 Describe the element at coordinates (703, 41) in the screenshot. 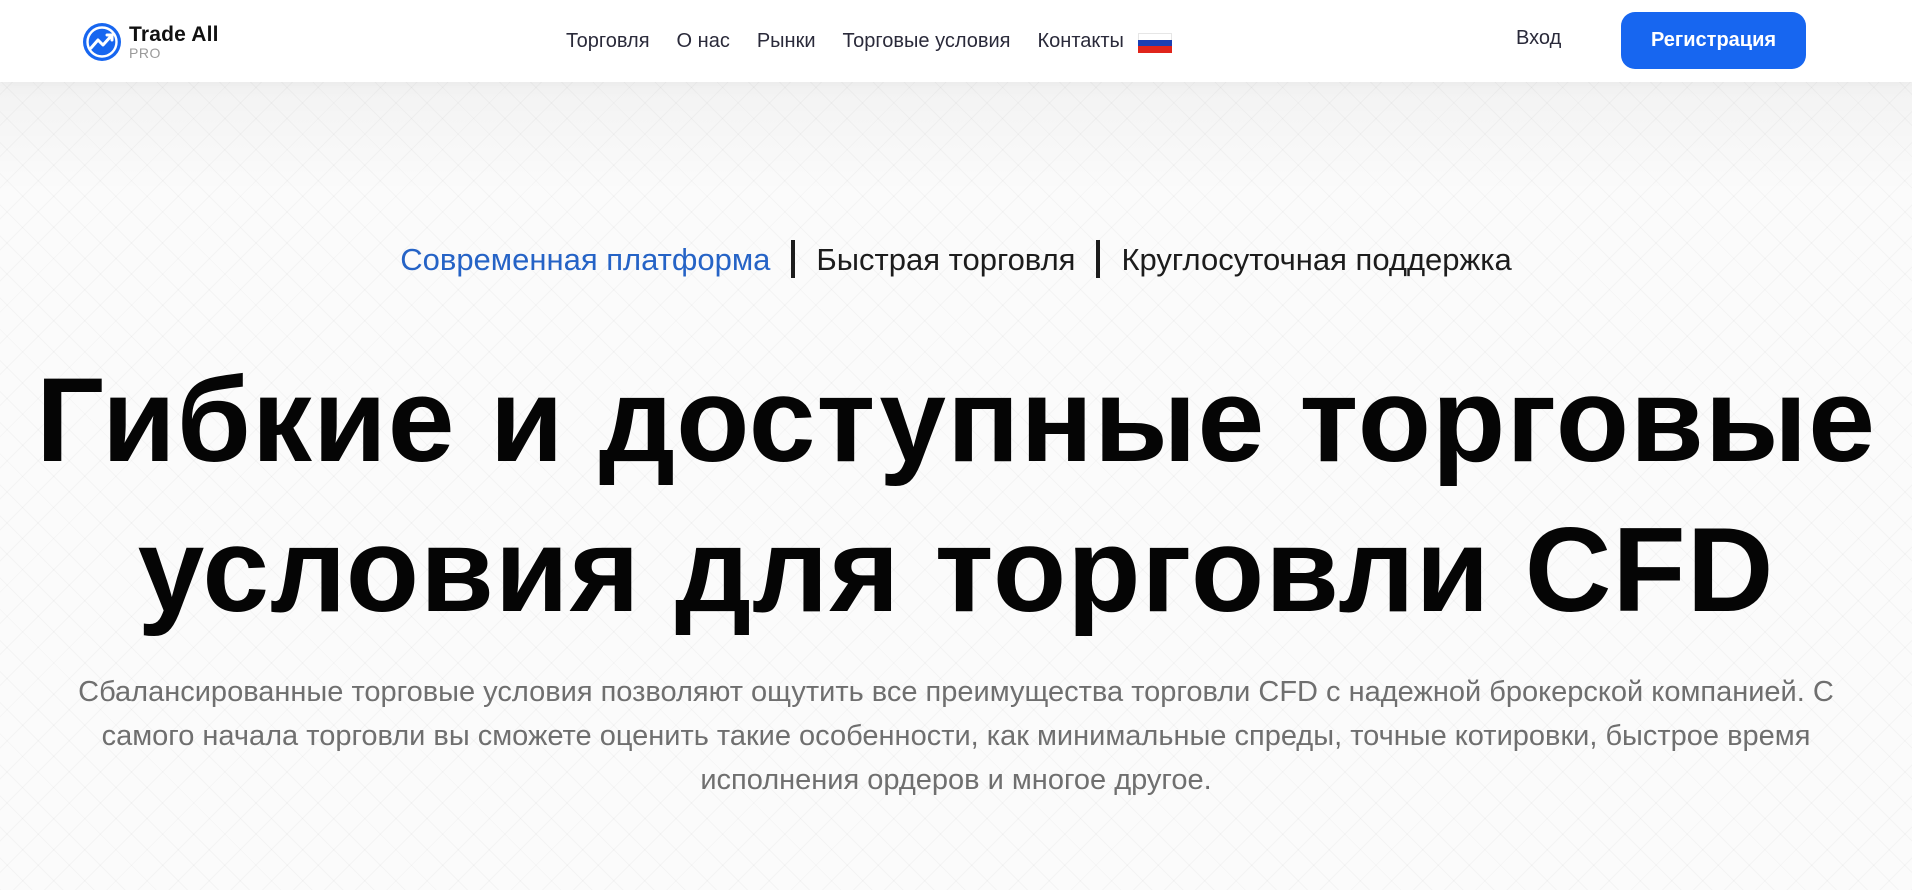

I see `nav-about: О нас` at that location.